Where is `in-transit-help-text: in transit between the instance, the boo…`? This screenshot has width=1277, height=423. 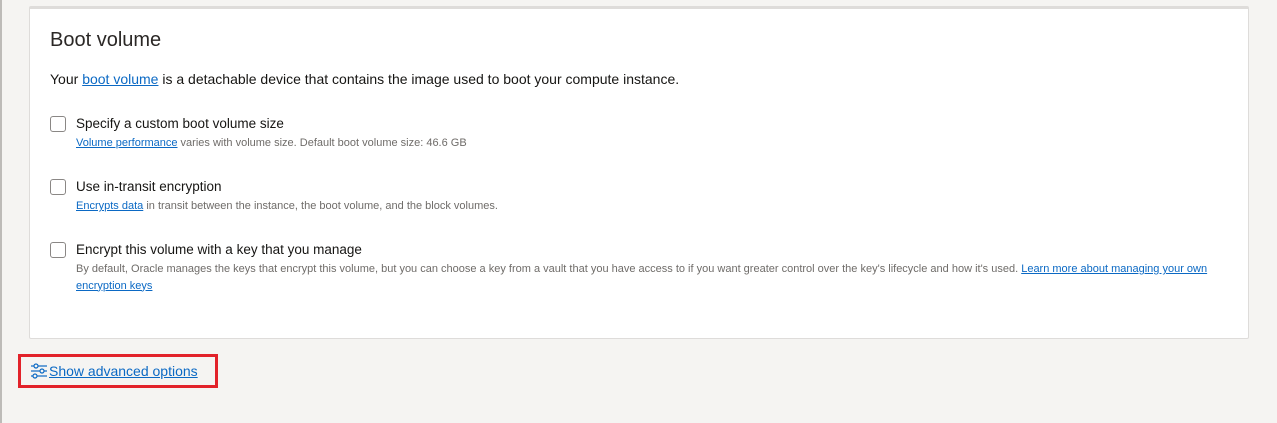 in-transit-help-text: in transit between the instance, the boo… is located at coordinates (320, 206).